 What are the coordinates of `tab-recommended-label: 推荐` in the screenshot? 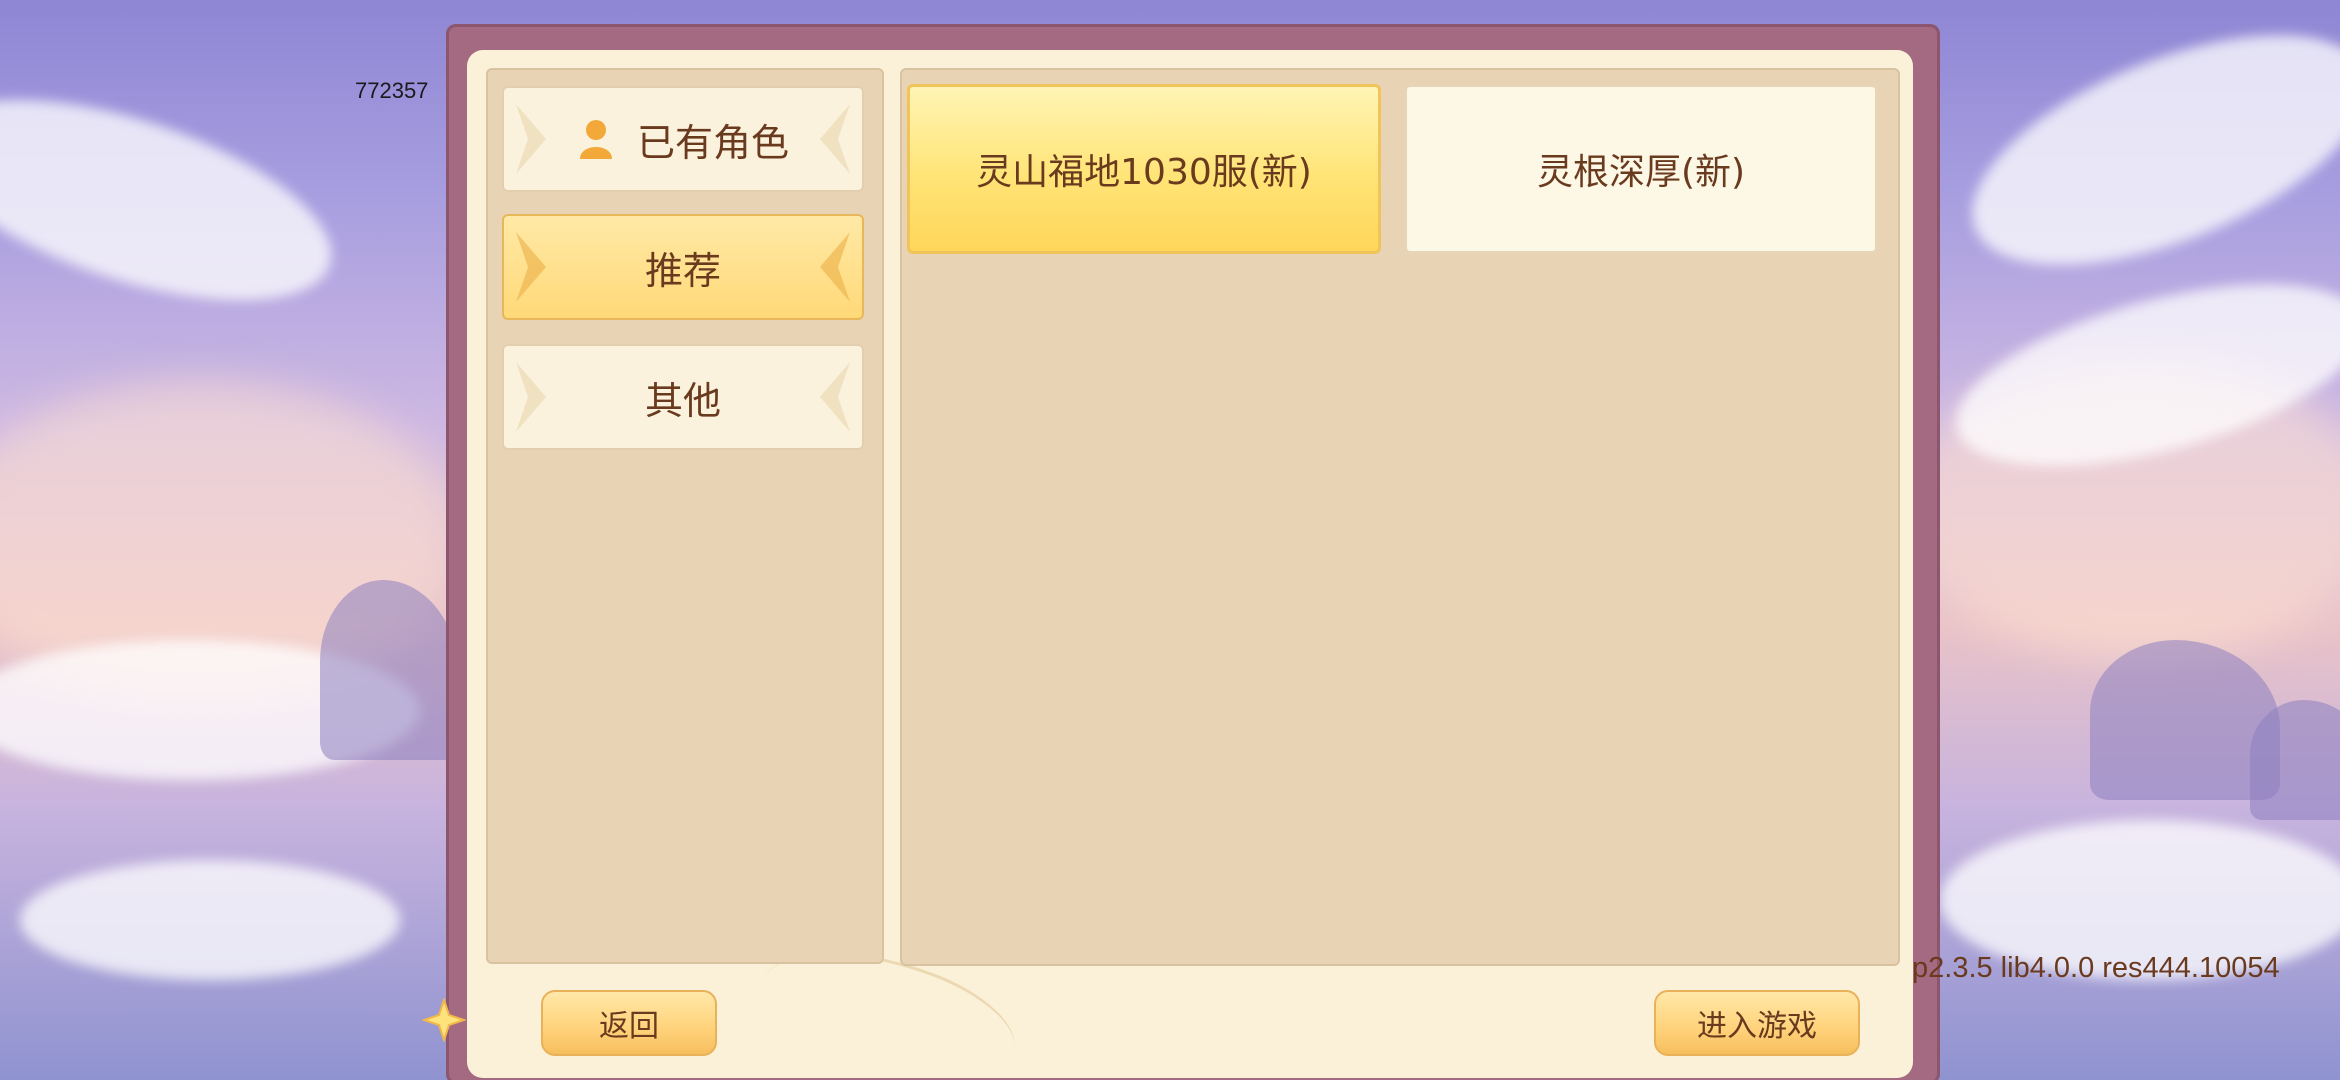 It's located at (682, 270).